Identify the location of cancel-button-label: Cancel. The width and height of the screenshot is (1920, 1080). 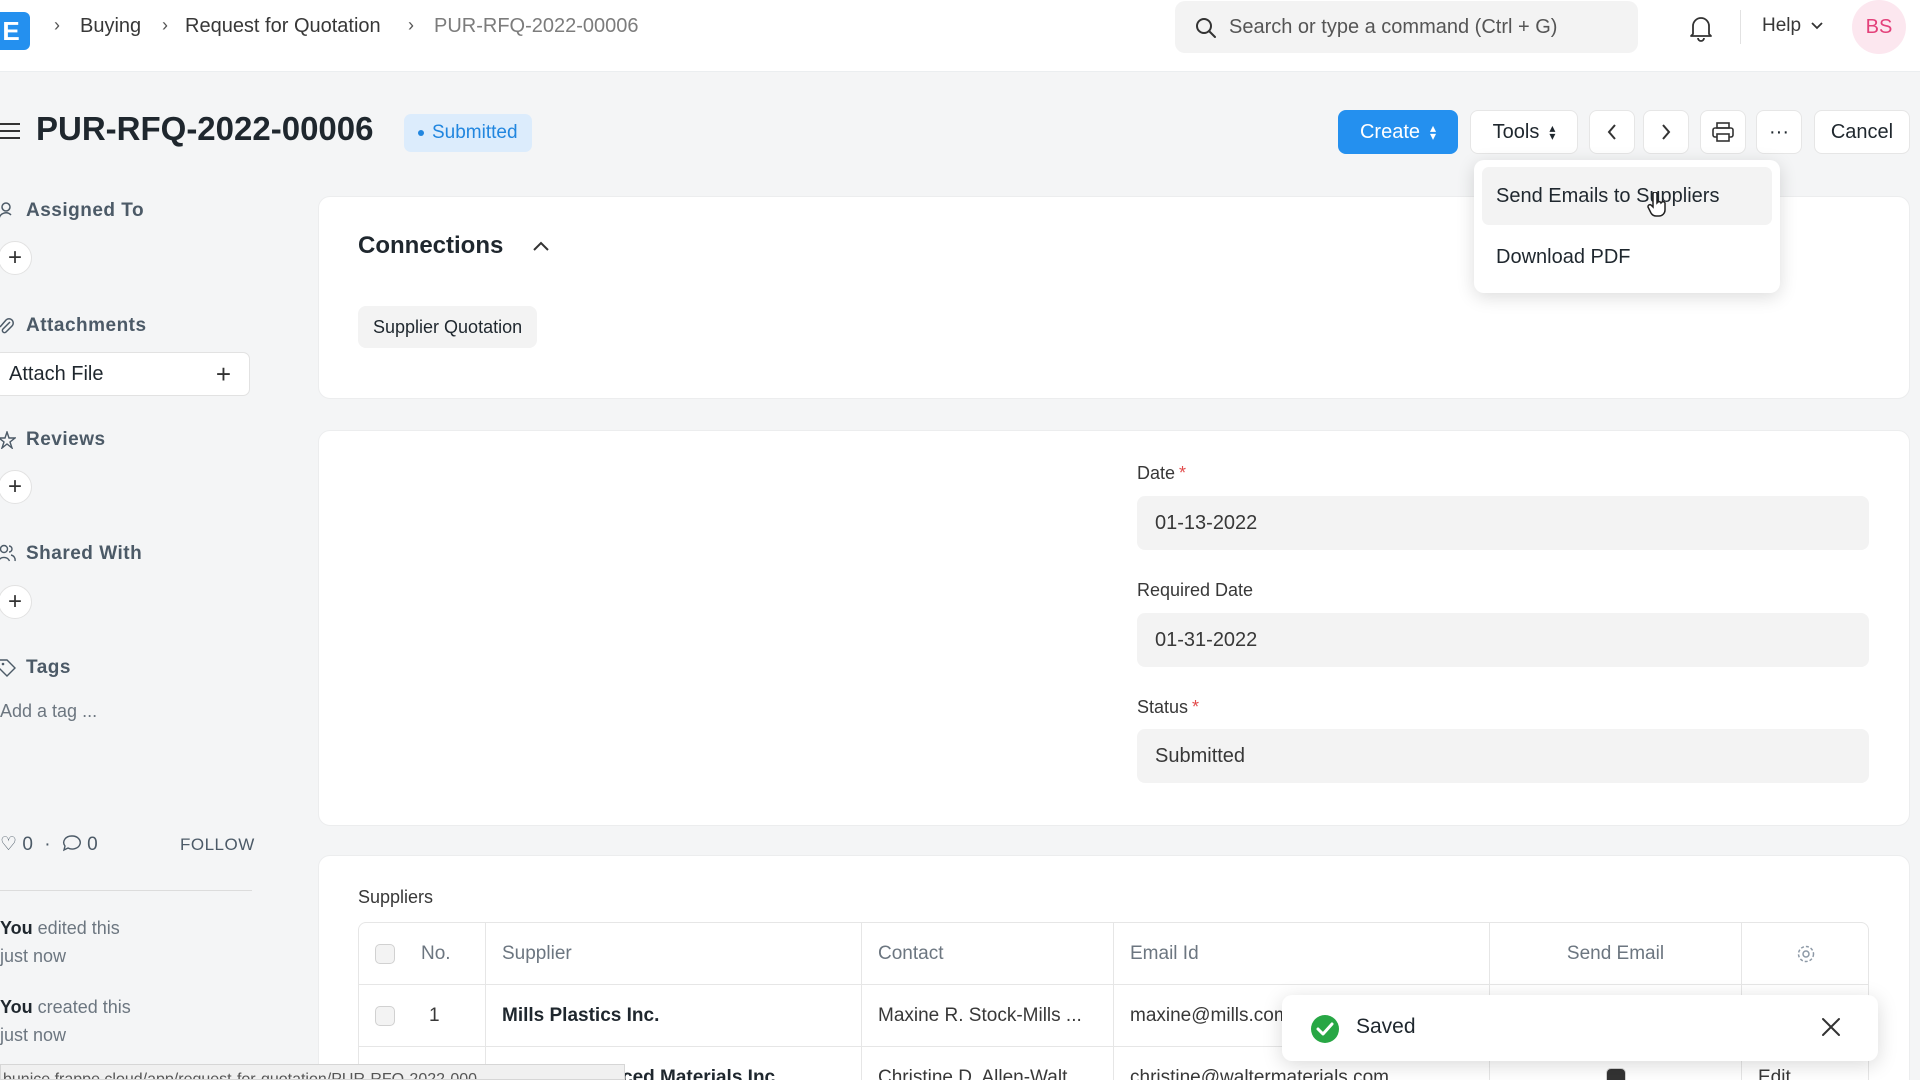
(1862, 131).